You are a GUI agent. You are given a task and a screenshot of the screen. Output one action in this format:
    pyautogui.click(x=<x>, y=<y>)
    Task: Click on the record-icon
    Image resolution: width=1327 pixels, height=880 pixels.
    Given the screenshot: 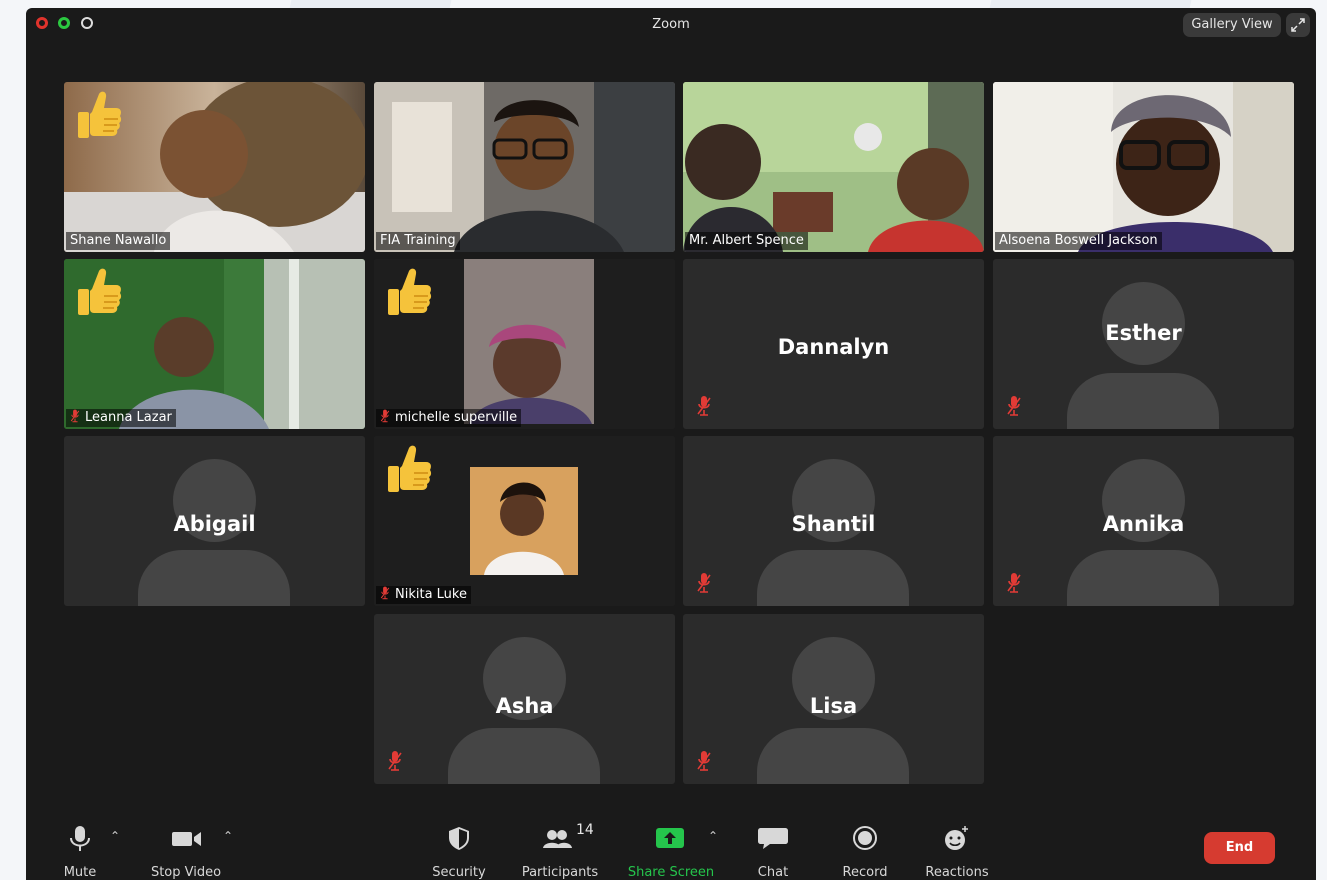 What is the action you would take?
    pyautogui.click(x=865, y=838)
    